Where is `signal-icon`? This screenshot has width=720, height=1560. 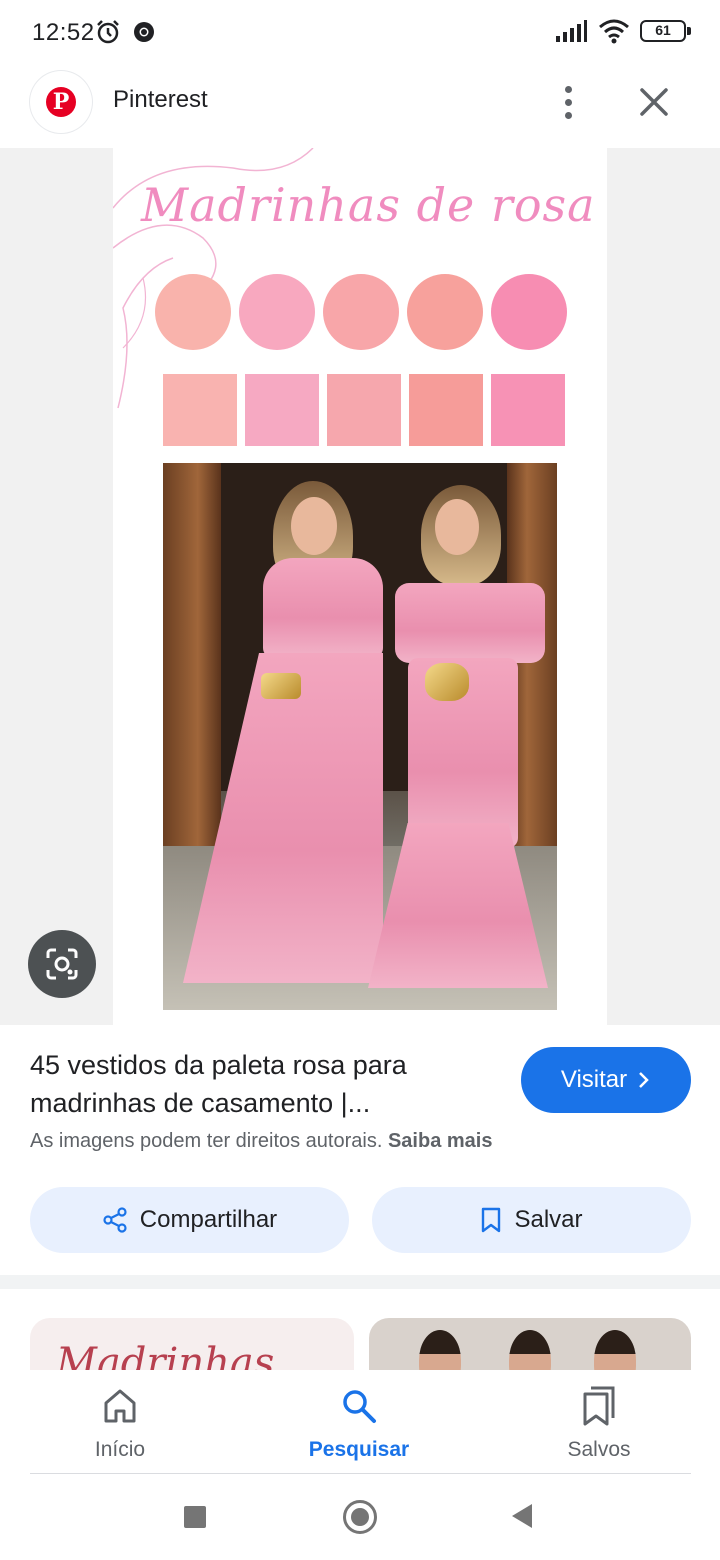 signal-icon is located at coordinates (571, 31).